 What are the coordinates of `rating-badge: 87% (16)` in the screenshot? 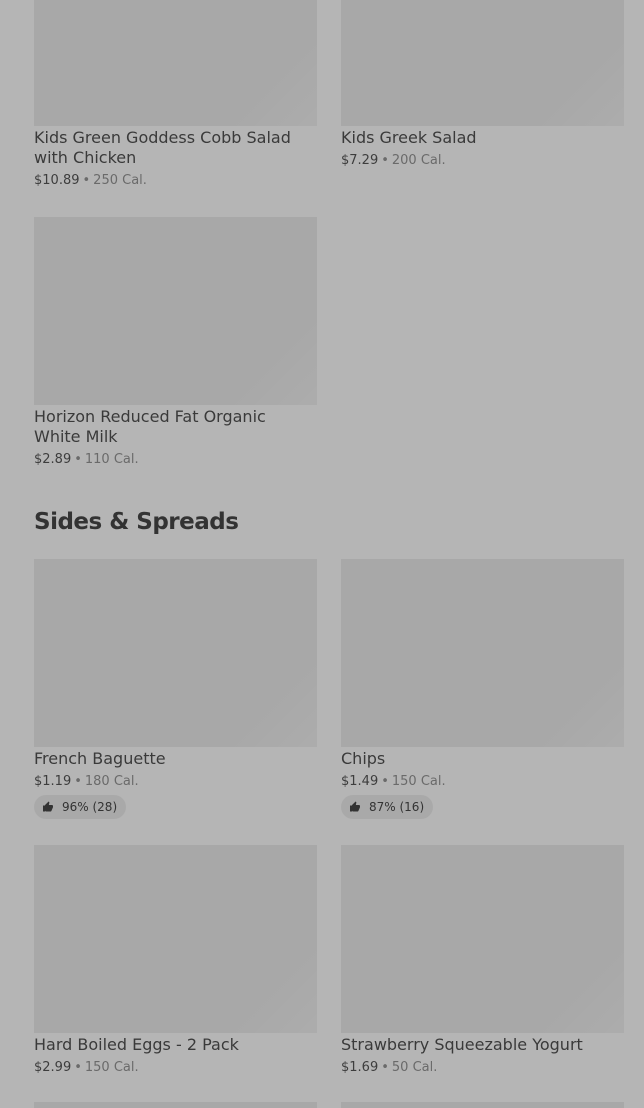 It's located at (387, 807).